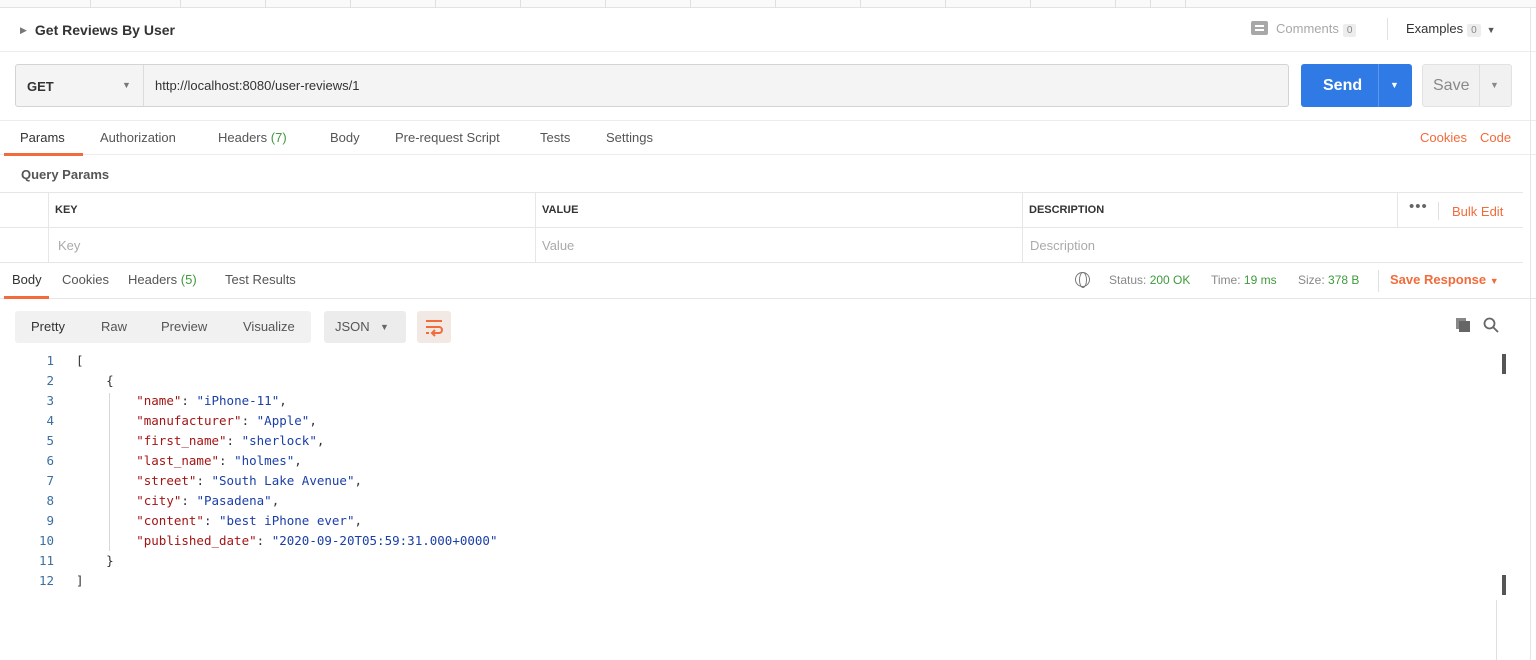 The height and width of the screenshot is (660, 1536). What do you see at coordinates (80, 85) in the screenshot?
I see `method-select: GET ▼` at bounding box center [80, 85].